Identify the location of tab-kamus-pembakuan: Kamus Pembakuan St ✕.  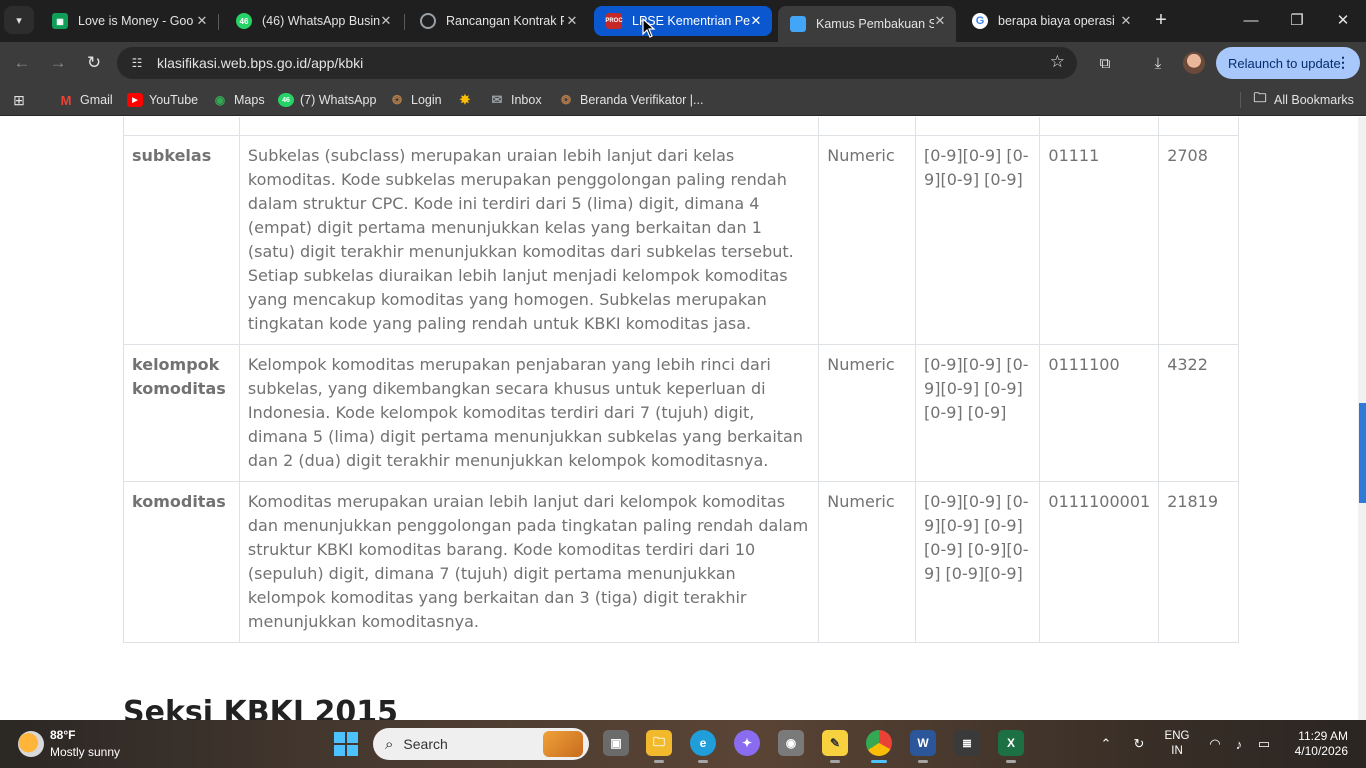
(867, 24).